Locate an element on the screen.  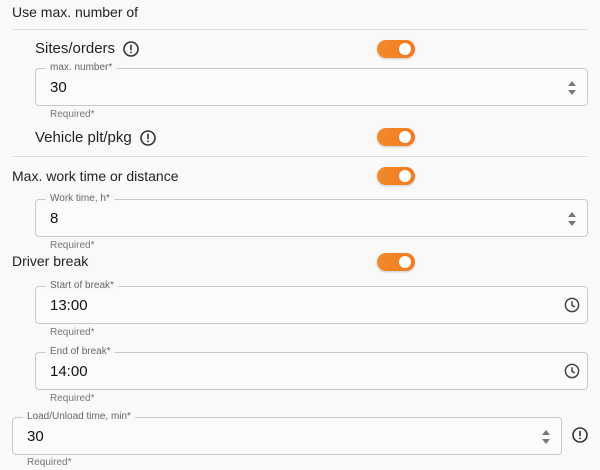
vehicle-label: Vehicle plt/pkg is located at coordinates (83, 137).